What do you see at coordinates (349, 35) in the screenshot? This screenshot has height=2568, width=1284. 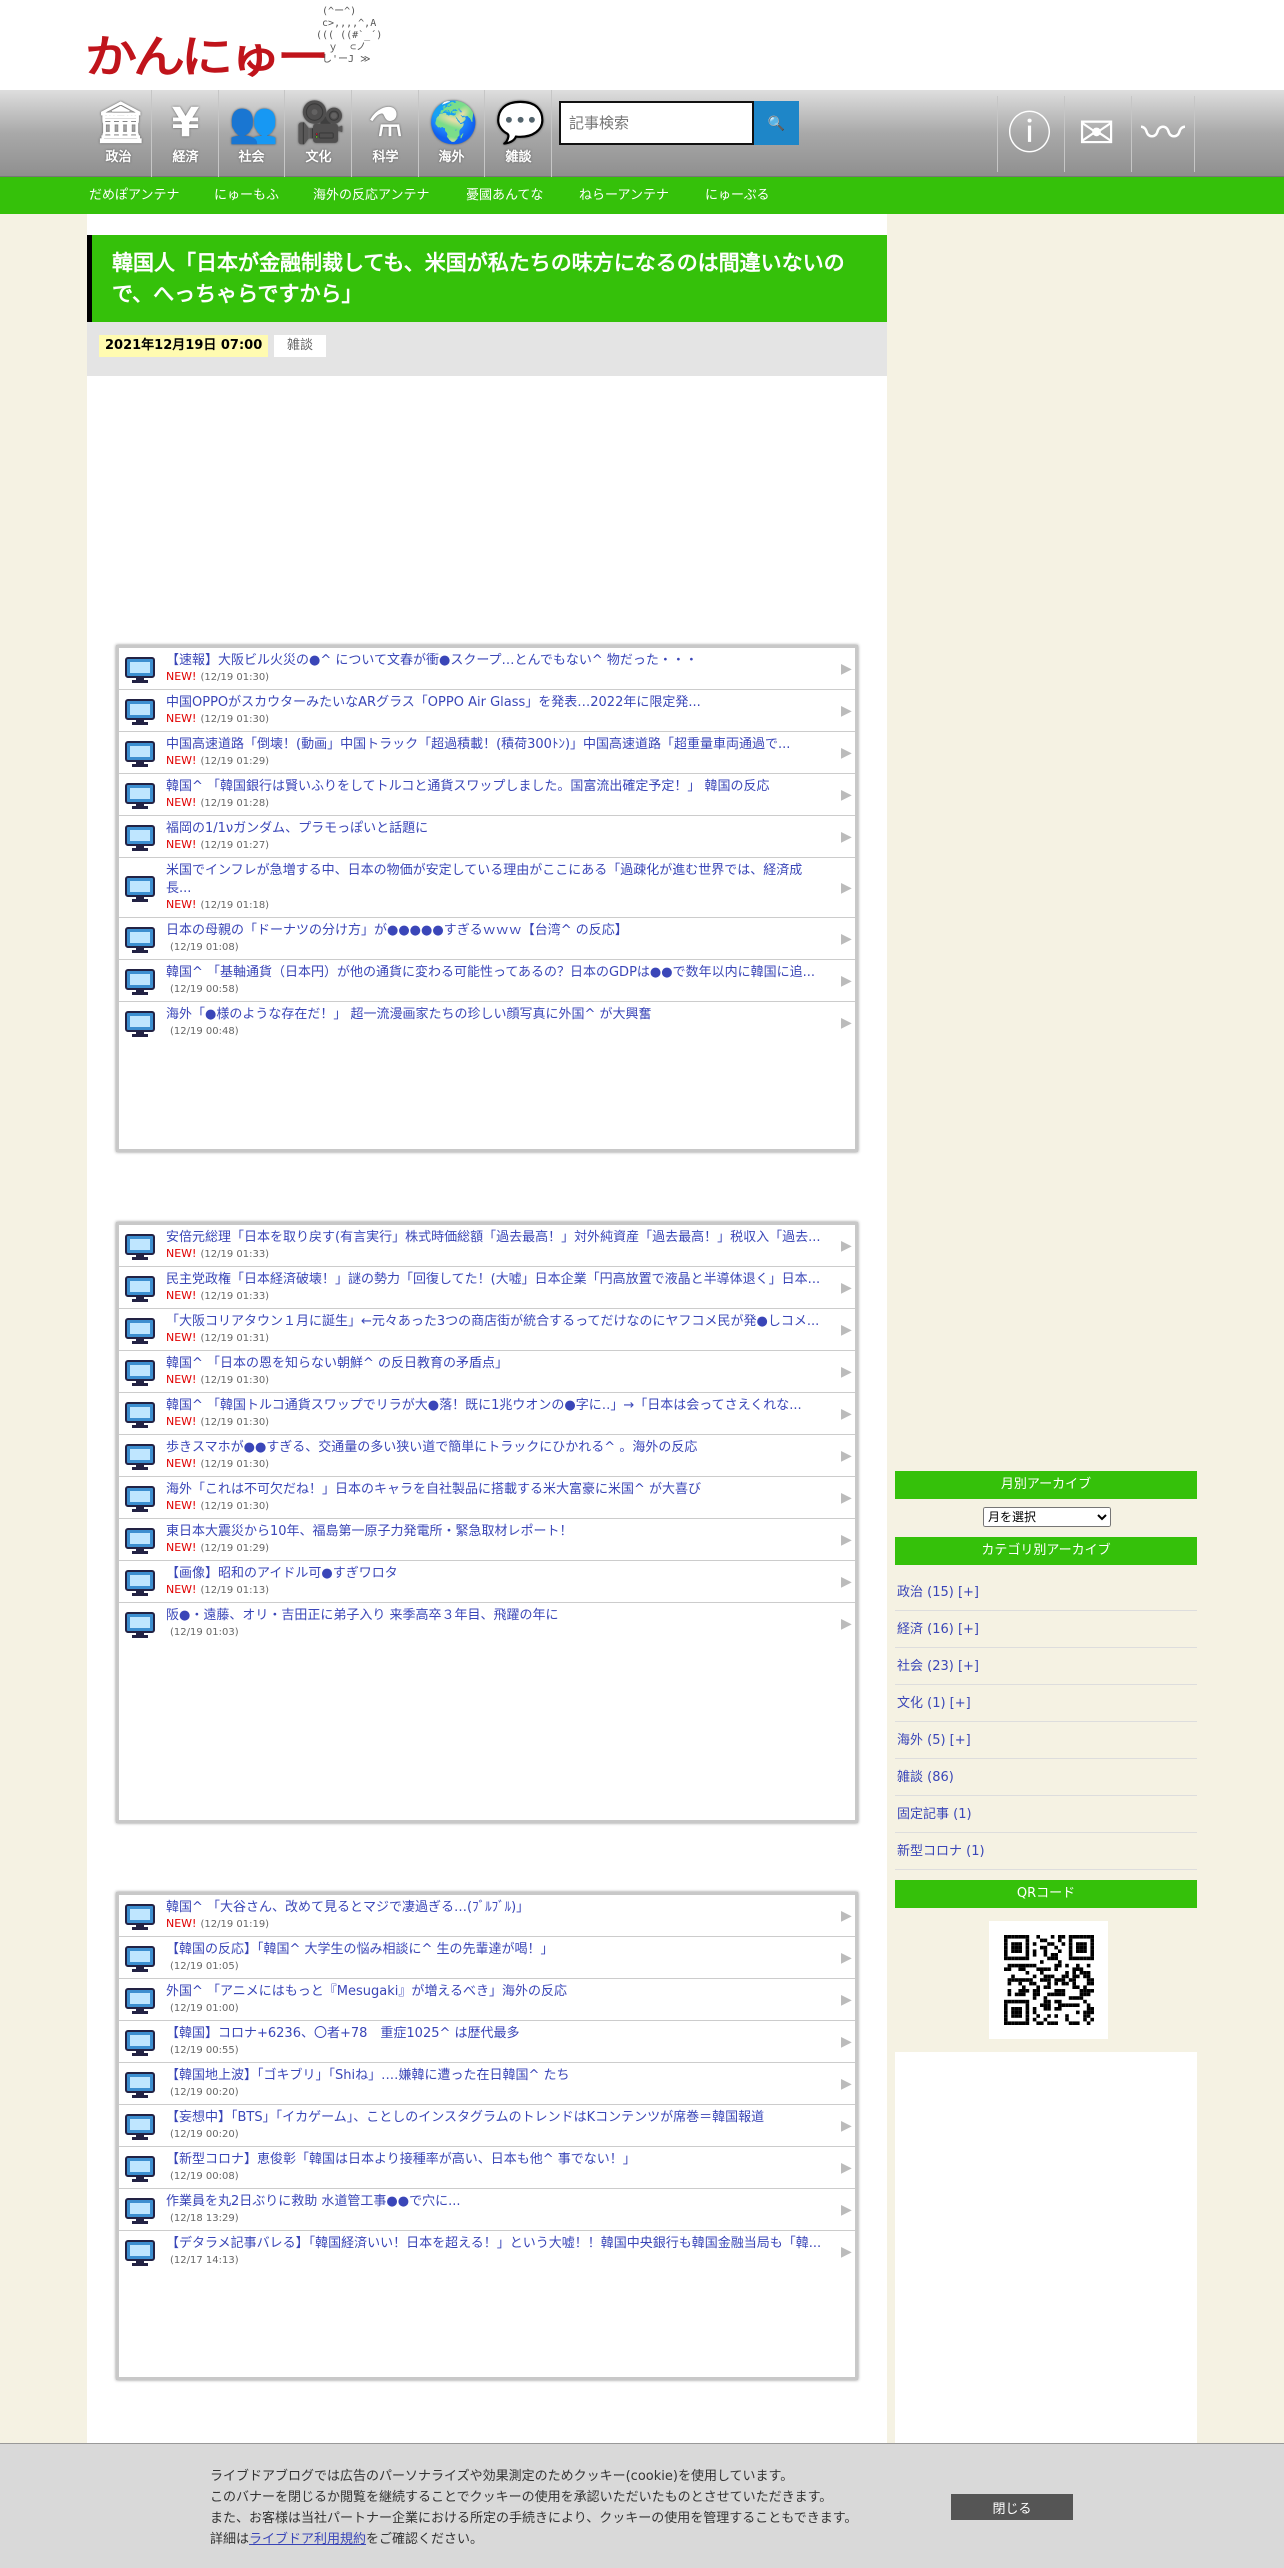 I see `mascot-ascii-art: (^ー^) c>,,,,^,A ((( ((#`_´) ｙ ⊂ノ し'ーJ ≫` at bounding box center [349, 35].